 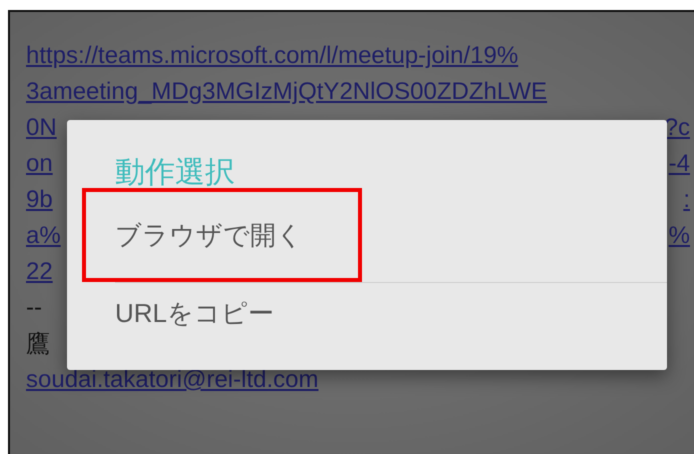 I want to click on link-text: 0N, so click(x=41, y=128).